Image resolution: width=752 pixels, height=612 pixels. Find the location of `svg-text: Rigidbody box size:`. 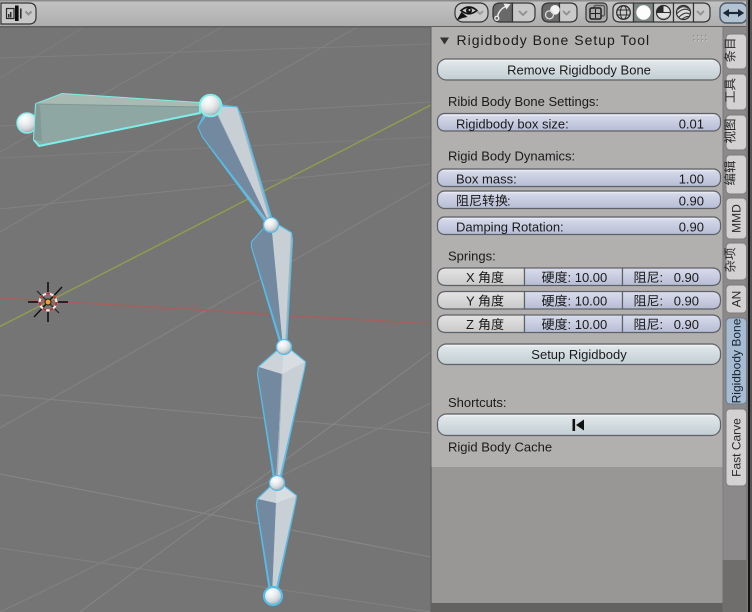

svg-text: Rigidbody box size: is located at coordinates (512, 123).